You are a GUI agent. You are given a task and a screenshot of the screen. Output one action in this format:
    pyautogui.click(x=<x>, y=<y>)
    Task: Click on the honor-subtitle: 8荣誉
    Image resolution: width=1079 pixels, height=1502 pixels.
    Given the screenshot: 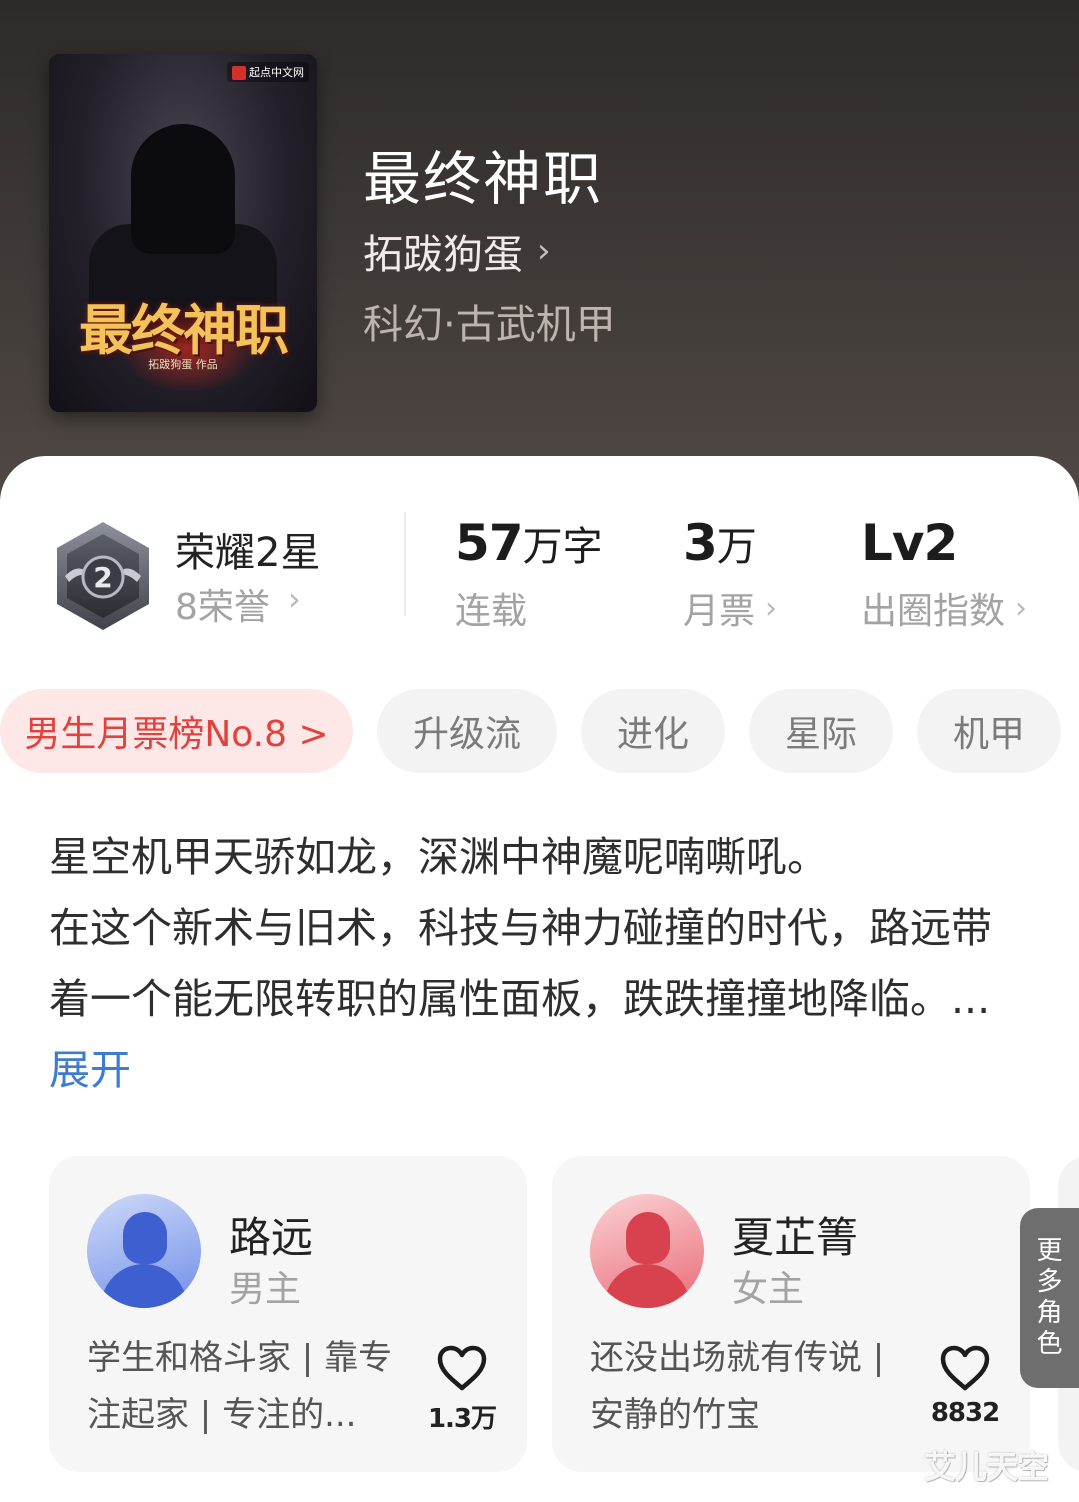 What is the action you would take?
    pyautogui.click(x=222, y=604)
    